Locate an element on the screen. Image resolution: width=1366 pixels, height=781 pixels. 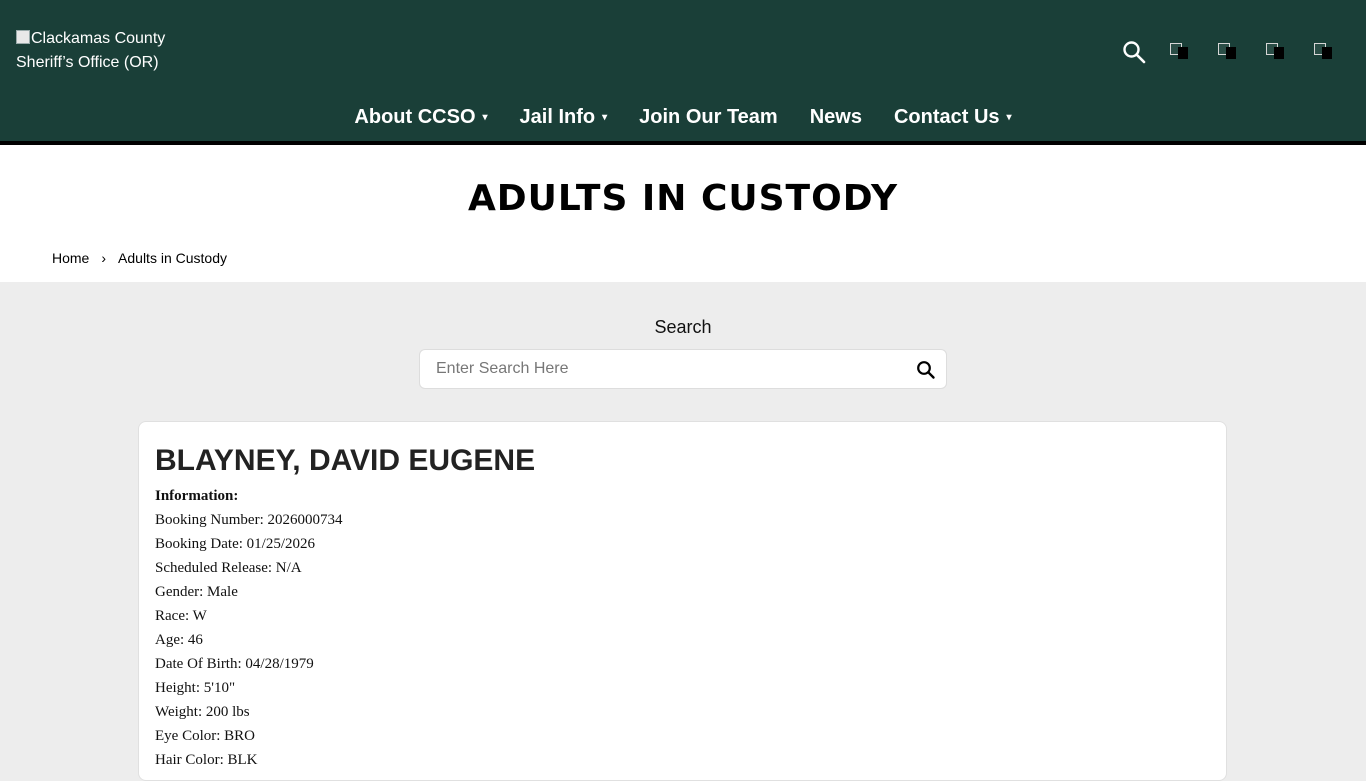
breadcrumb: Home › Adults in Custody is located at coordinates (139, 258).